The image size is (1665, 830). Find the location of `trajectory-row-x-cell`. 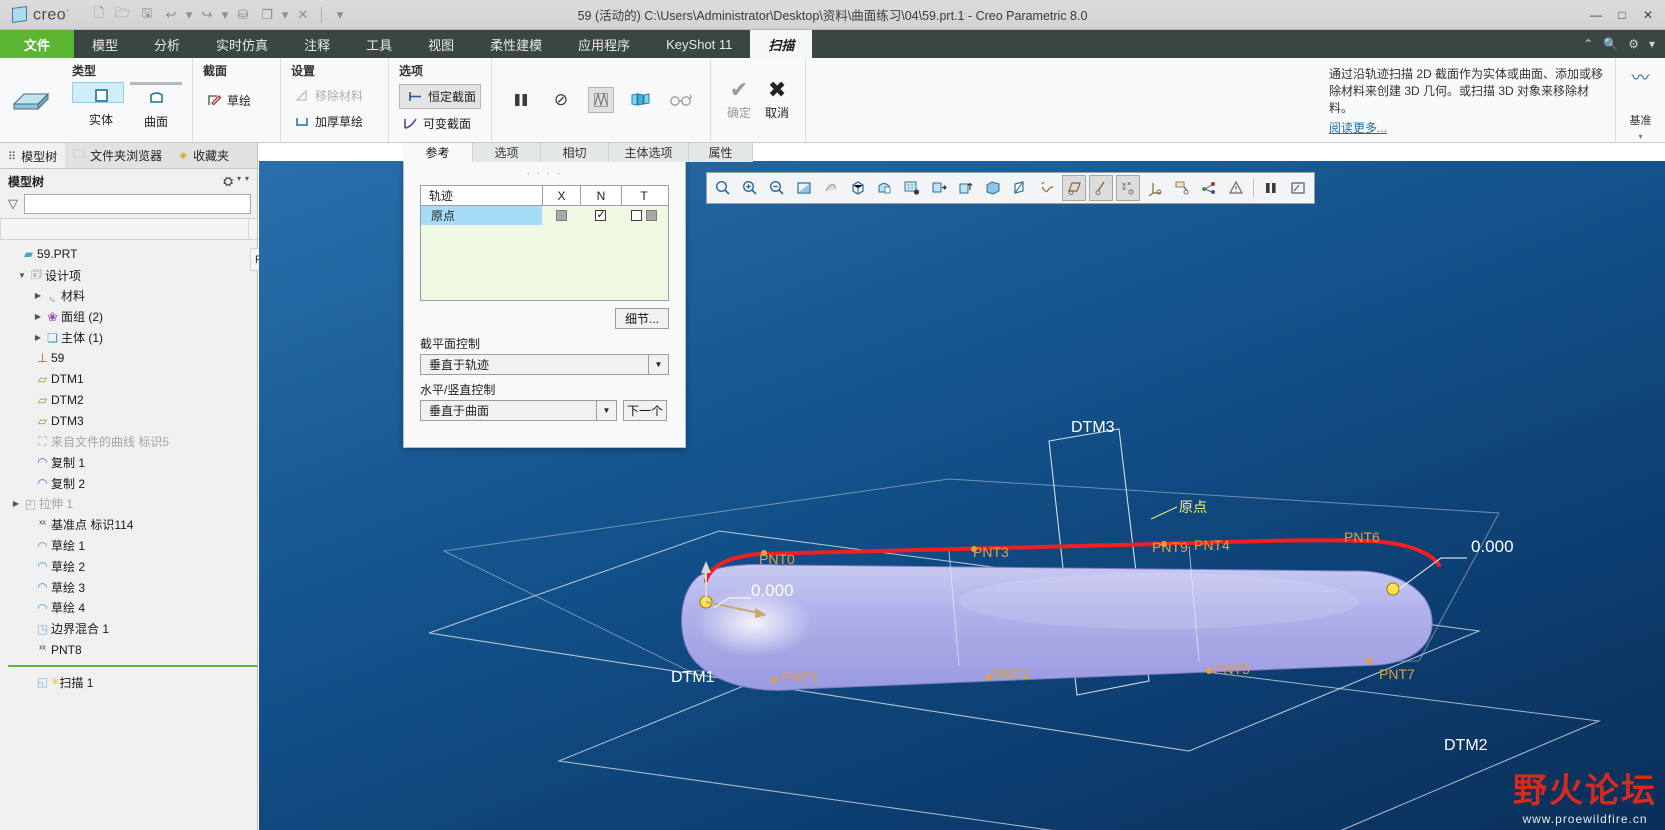

trajectory-row-x-cell is located at coordinates (561, 215).